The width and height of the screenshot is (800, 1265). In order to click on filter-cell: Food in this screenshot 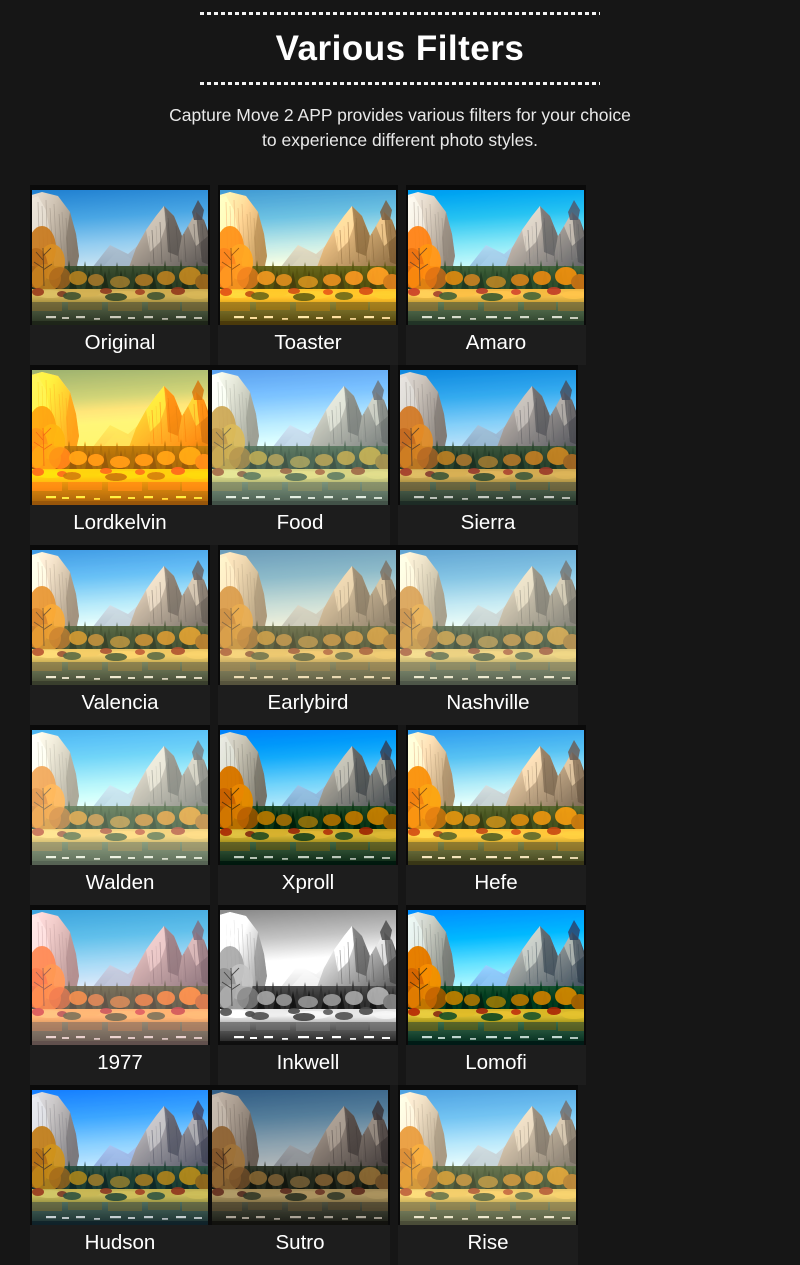, I will do `click(300, 455)`.